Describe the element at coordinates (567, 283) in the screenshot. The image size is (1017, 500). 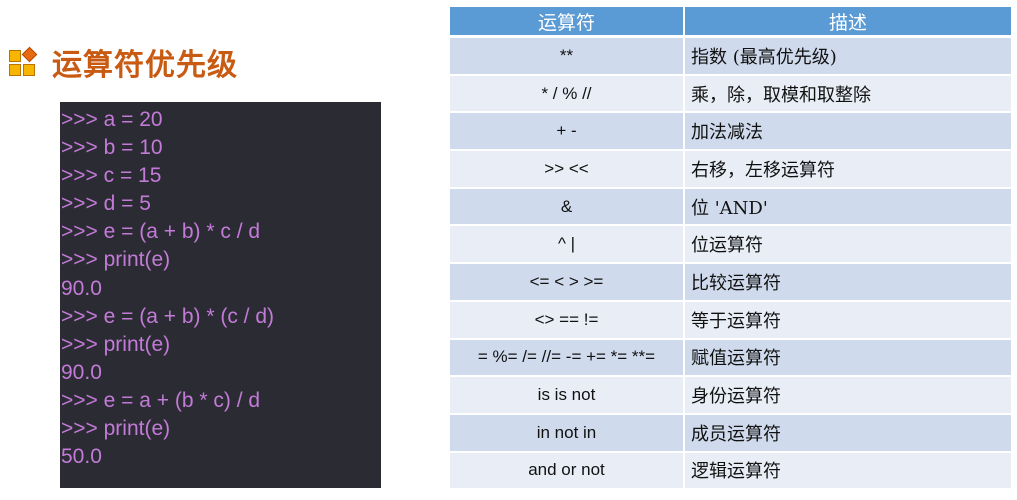
I see `operator-cell: <= < > >=` at that location.